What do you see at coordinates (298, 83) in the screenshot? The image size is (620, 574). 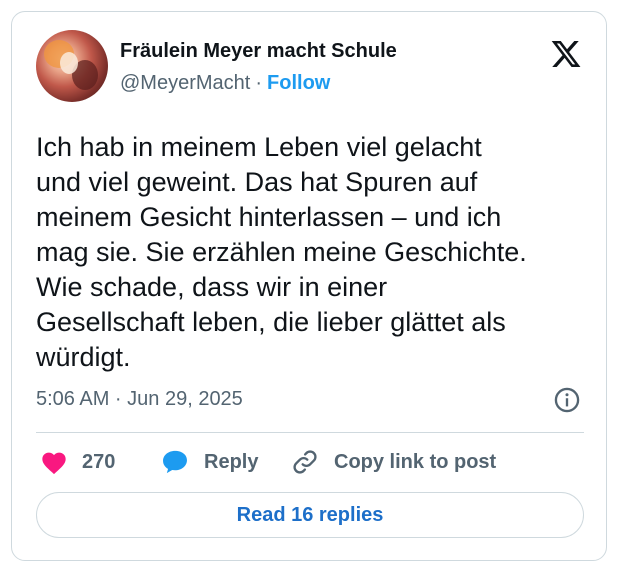 I see `follow-button: Follow` at bounding box center [298, 83].